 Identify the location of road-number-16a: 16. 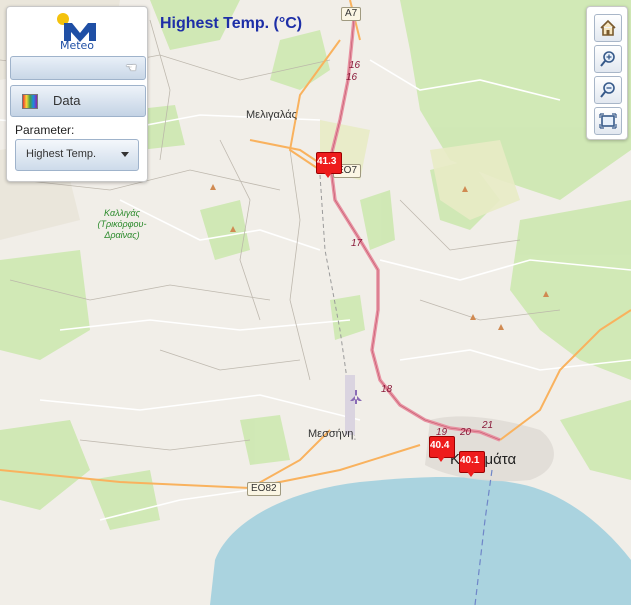
(355, 65).